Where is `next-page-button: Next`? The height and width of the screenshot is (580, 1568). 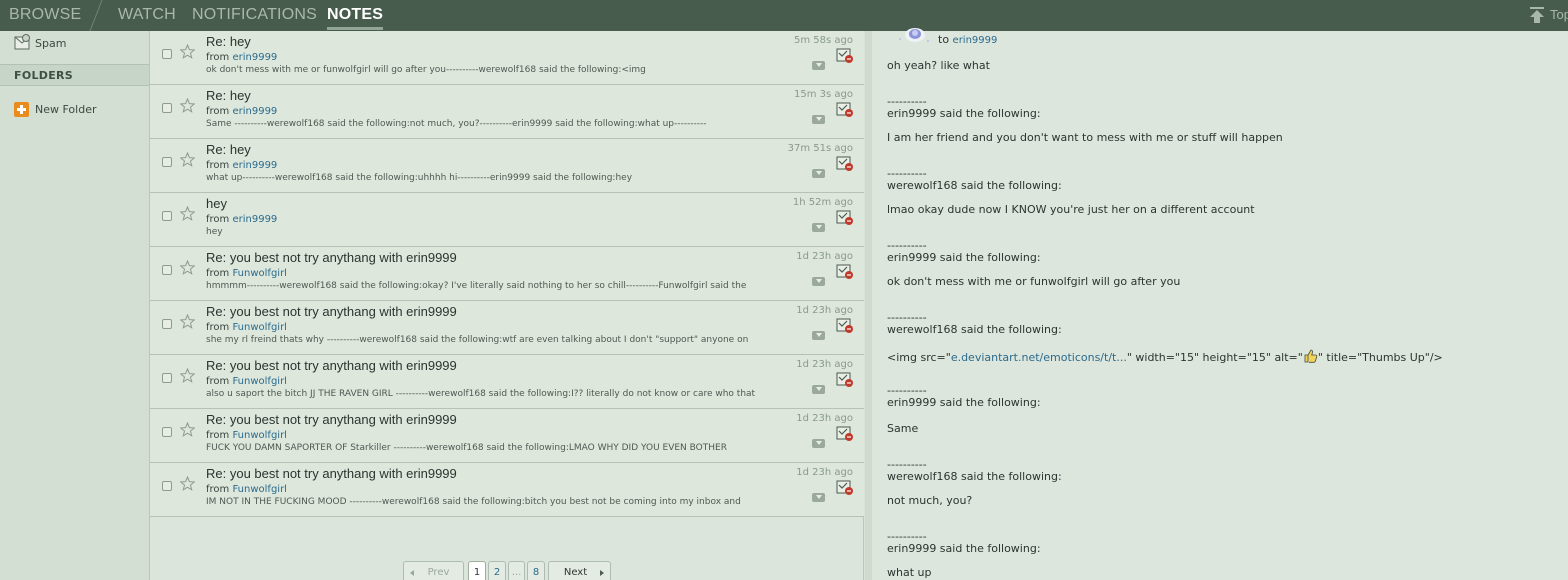 next-page-button: Next is located at coordinates (579, 570).